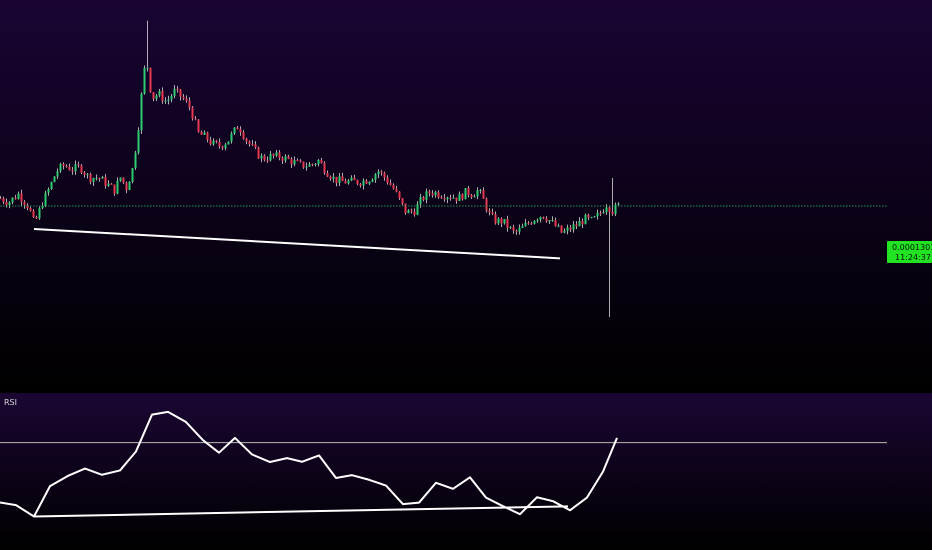 This screenshot has width=932, height=550. Describe the element at coordinates (909, 252) in the screenshot. I see `price-axis-badge: 0.0001301 11:24:37` at that location.